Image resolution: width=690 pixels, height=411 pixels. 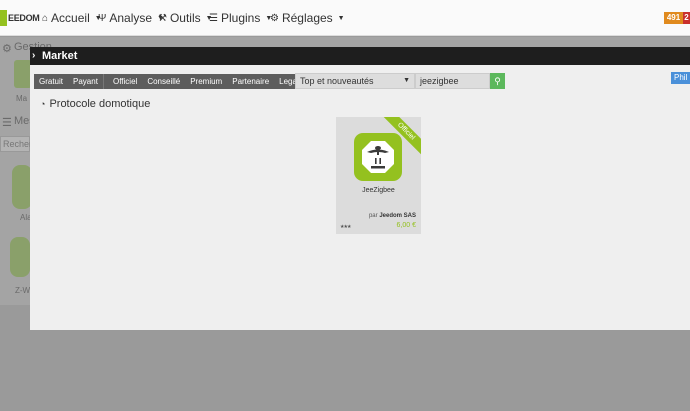 I want to click on rss-icon: ◔, so click(x=43, y=104).